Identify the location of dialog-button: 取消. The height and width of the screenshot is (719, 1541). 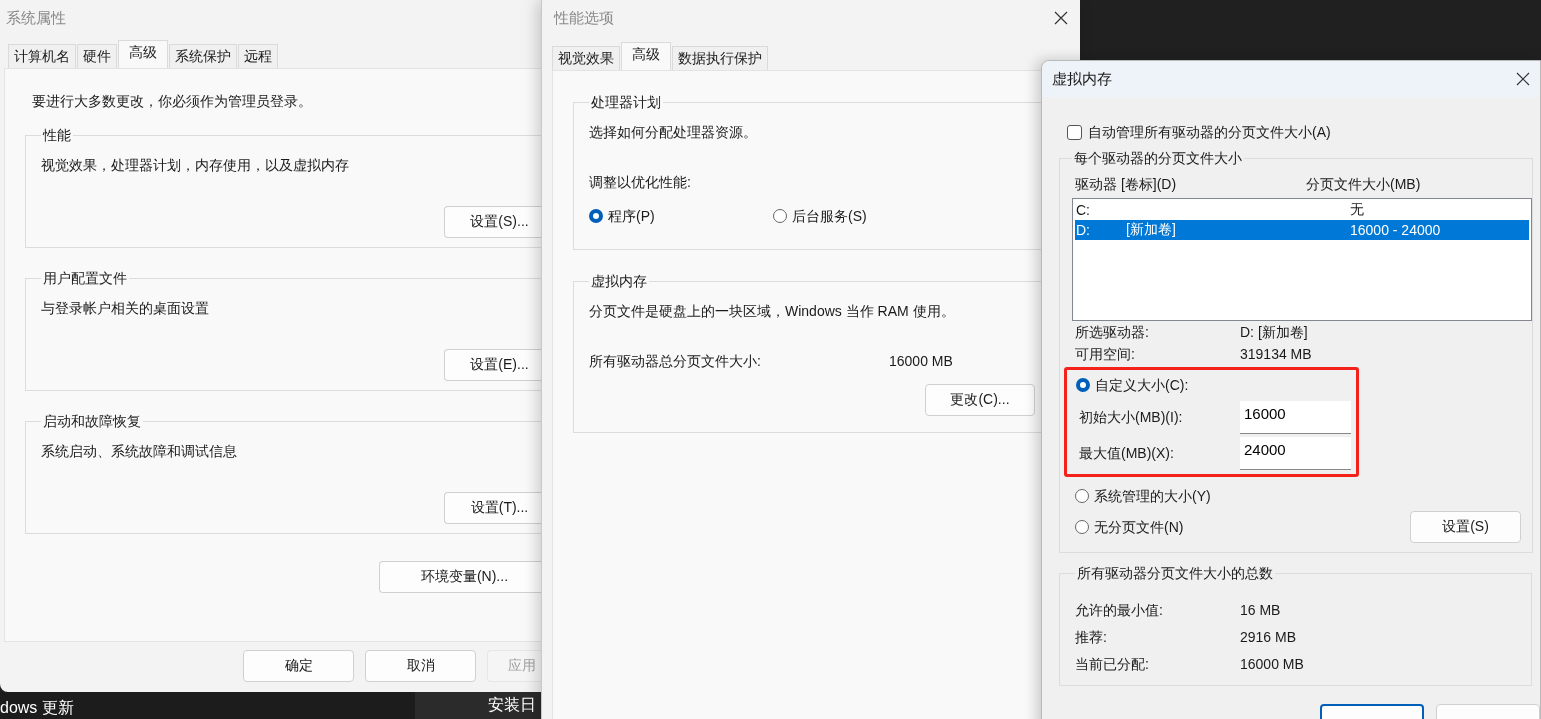
(420, 666).